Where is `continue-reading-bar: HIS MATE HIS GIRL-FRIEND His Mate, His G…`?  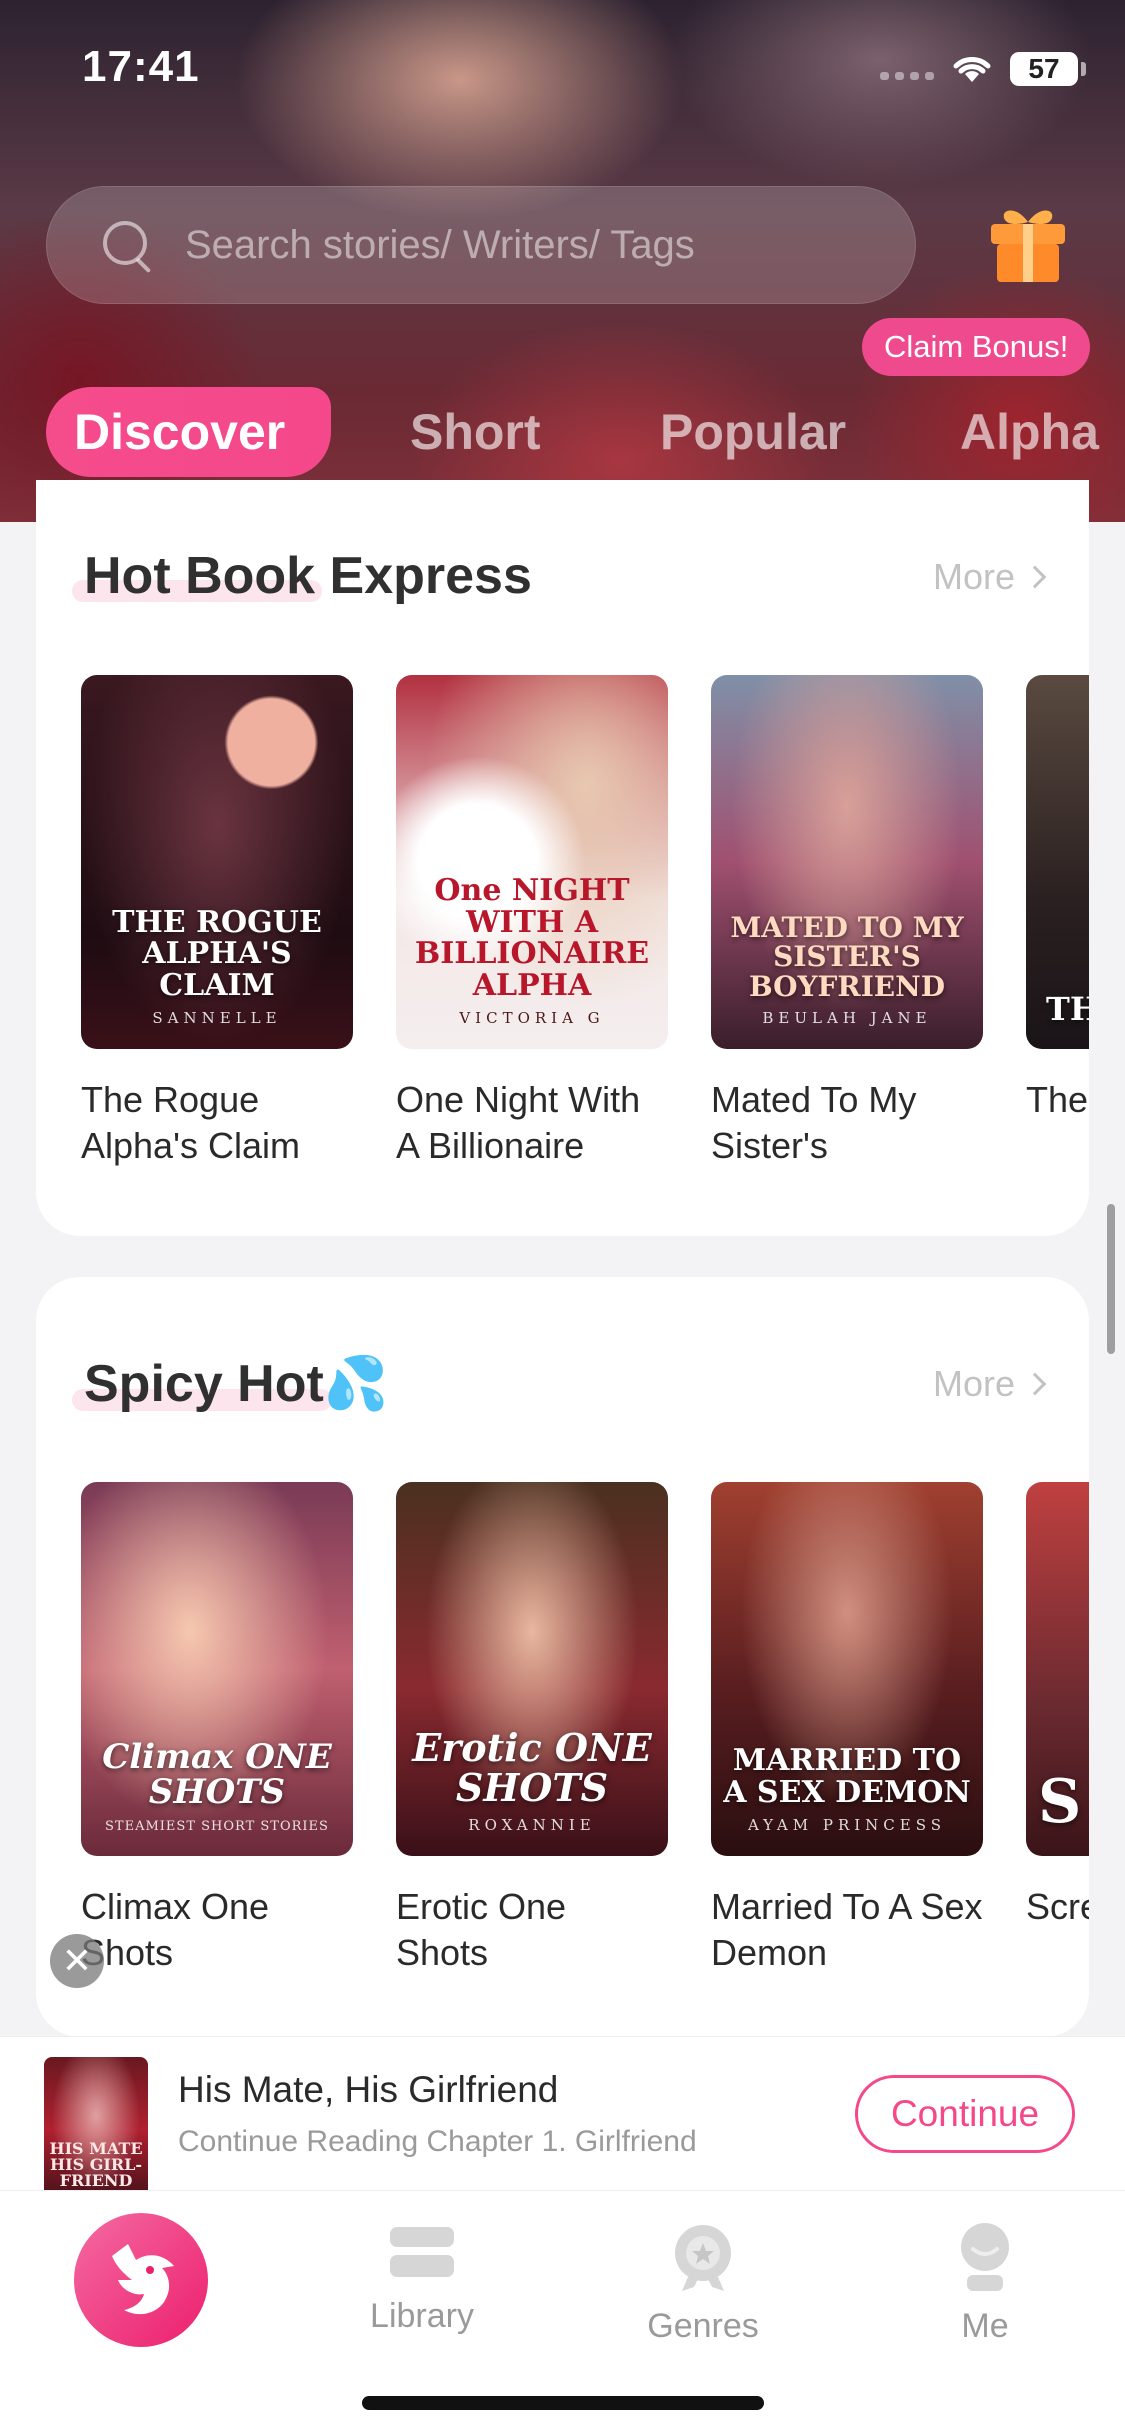
continue-reading-bar: HIS MATE HIS GIRL-FRIEND His Mate, His G… is located at coordinates (562, 2113).